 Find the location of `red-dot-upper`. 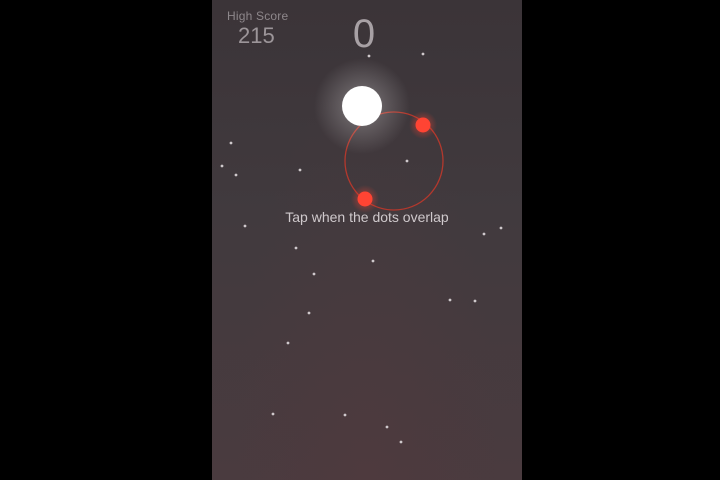

red-dot-upper is located at coordinates (423, 125).